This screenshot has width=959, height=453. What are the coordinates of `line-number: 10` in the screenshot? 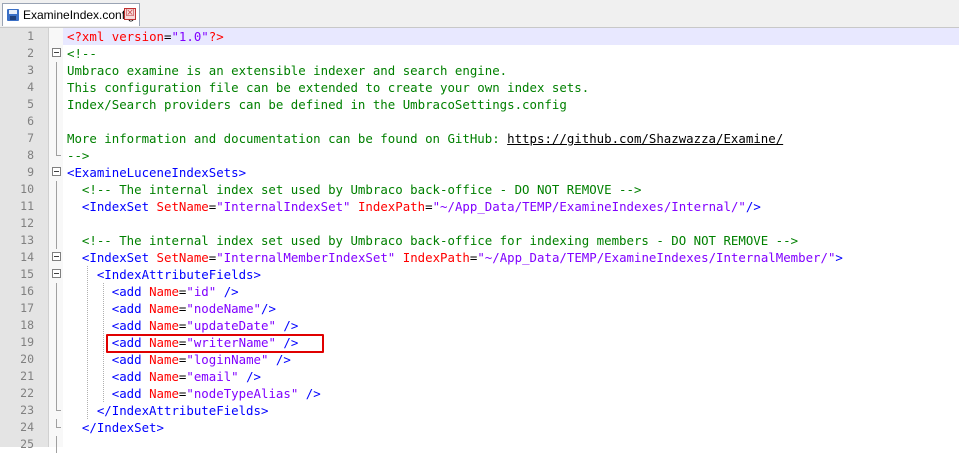 It's located at (27, 189).